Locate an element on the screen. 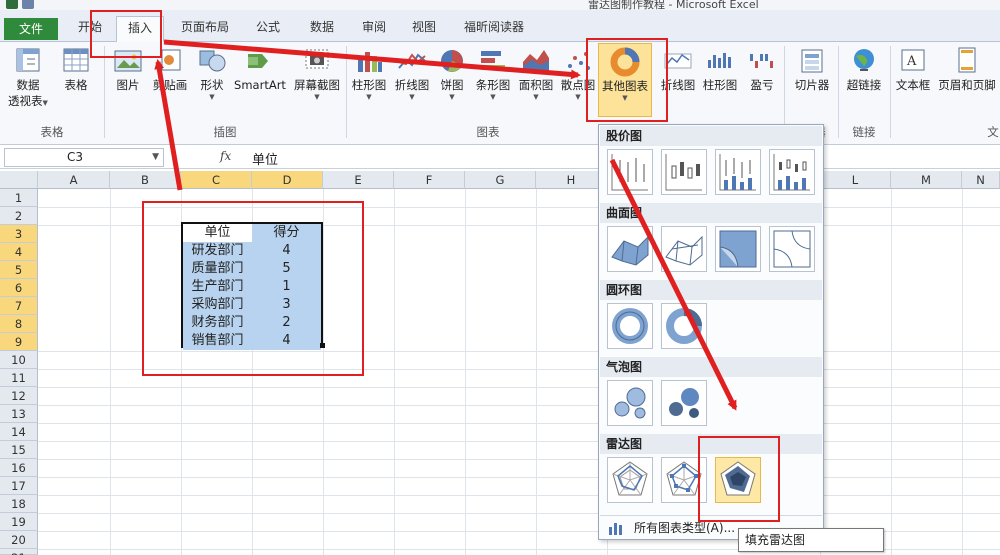 The width and height of the screenshot is (1000, 555). arrow-to-insert-tab is located at coordinates (168, 125).